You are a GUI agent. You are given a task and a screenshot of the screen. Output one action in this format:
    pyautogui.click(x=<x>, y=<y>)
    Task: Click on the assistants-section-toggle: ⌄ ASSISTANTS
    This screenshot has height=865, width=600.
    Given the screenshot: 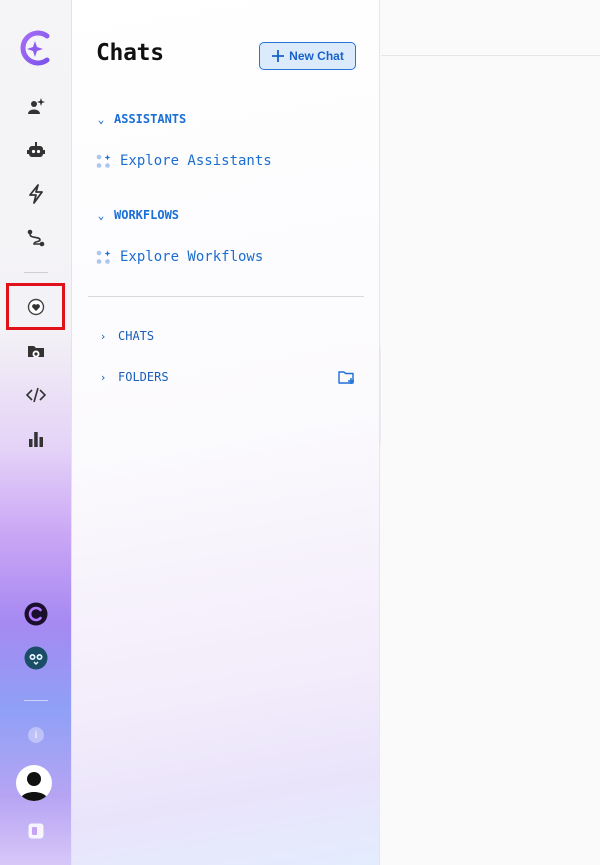 What is the action you would take?
    pyautogui.click(x=141, y=119)
    